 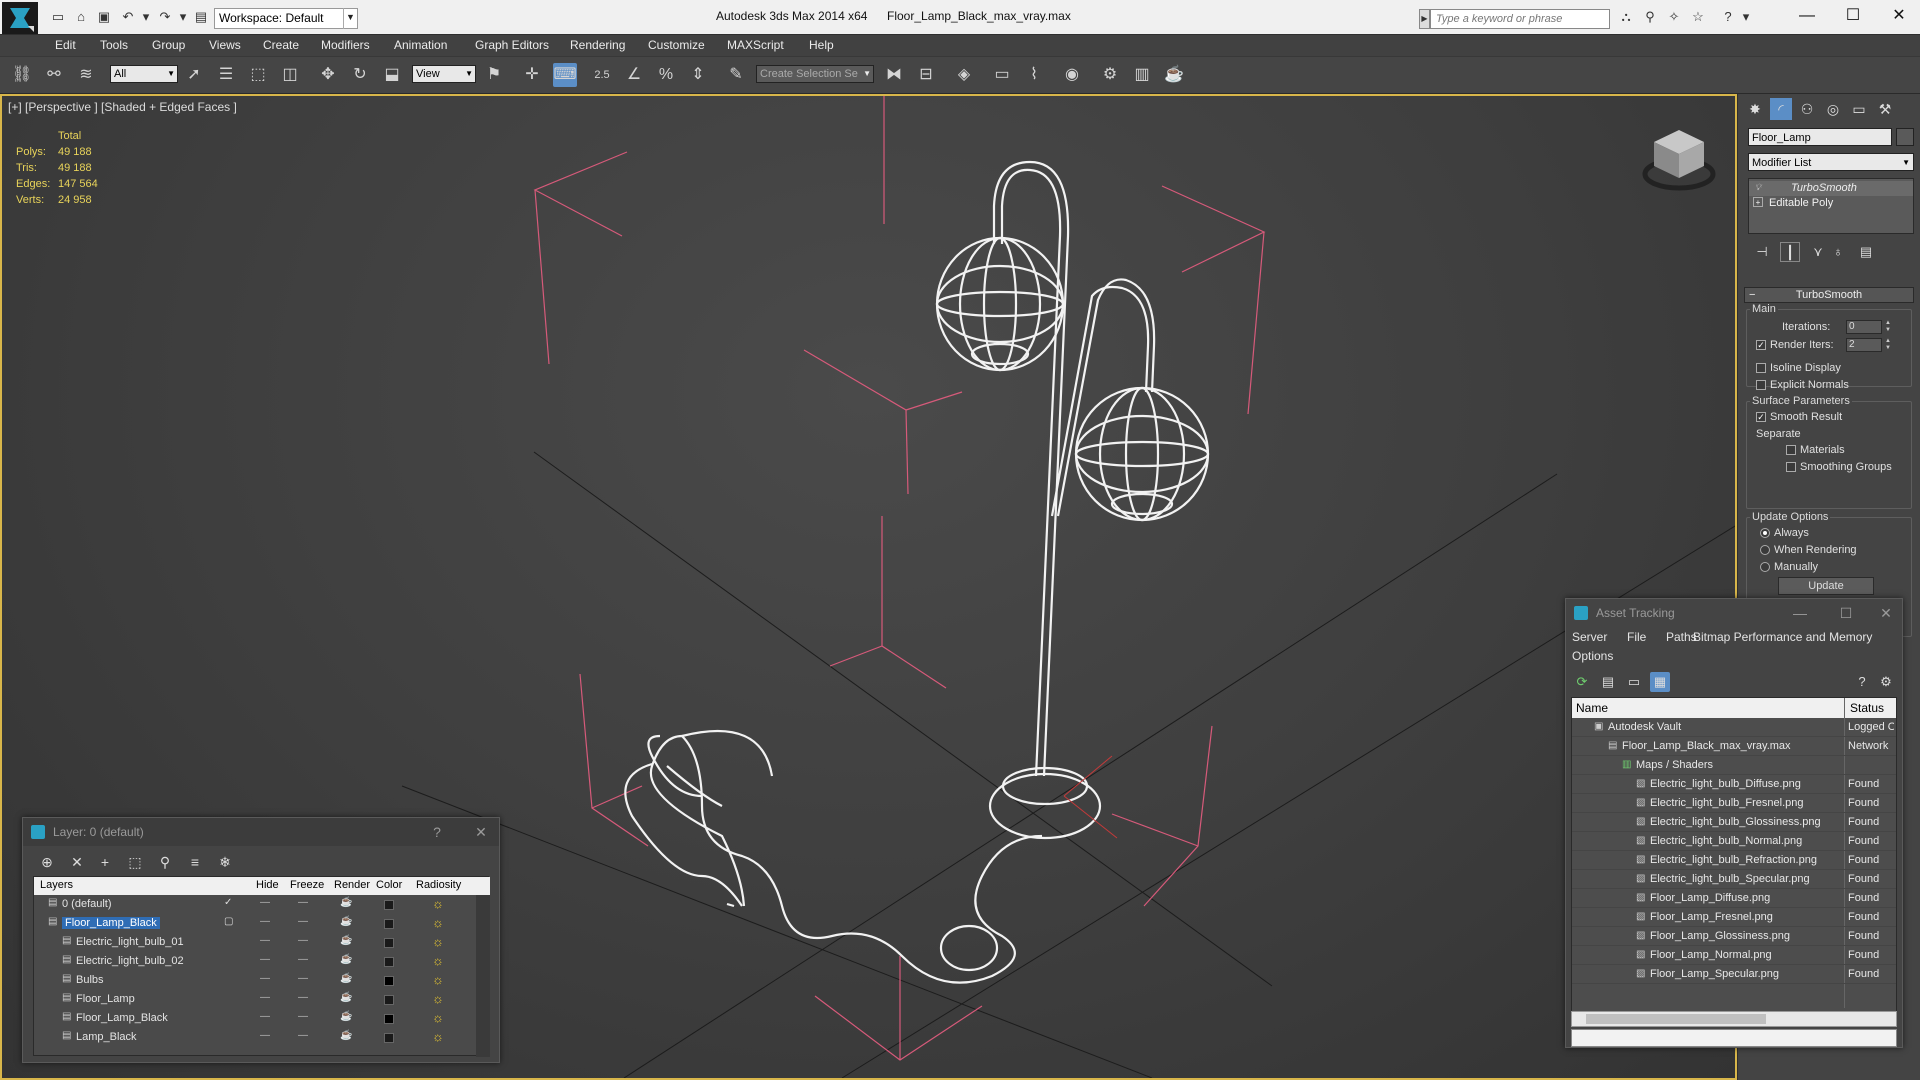 What do you see at coordinates (437, 832) in the screenshot?
I see `help-button: ?` at bounding box center [437, 832].